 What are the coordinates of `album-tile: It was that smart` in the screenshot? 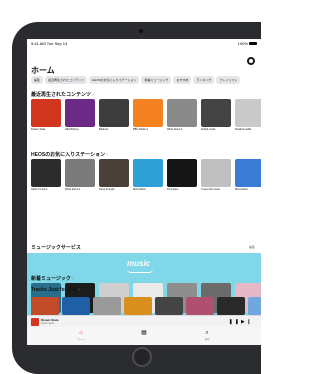 It's located at (216, 175).